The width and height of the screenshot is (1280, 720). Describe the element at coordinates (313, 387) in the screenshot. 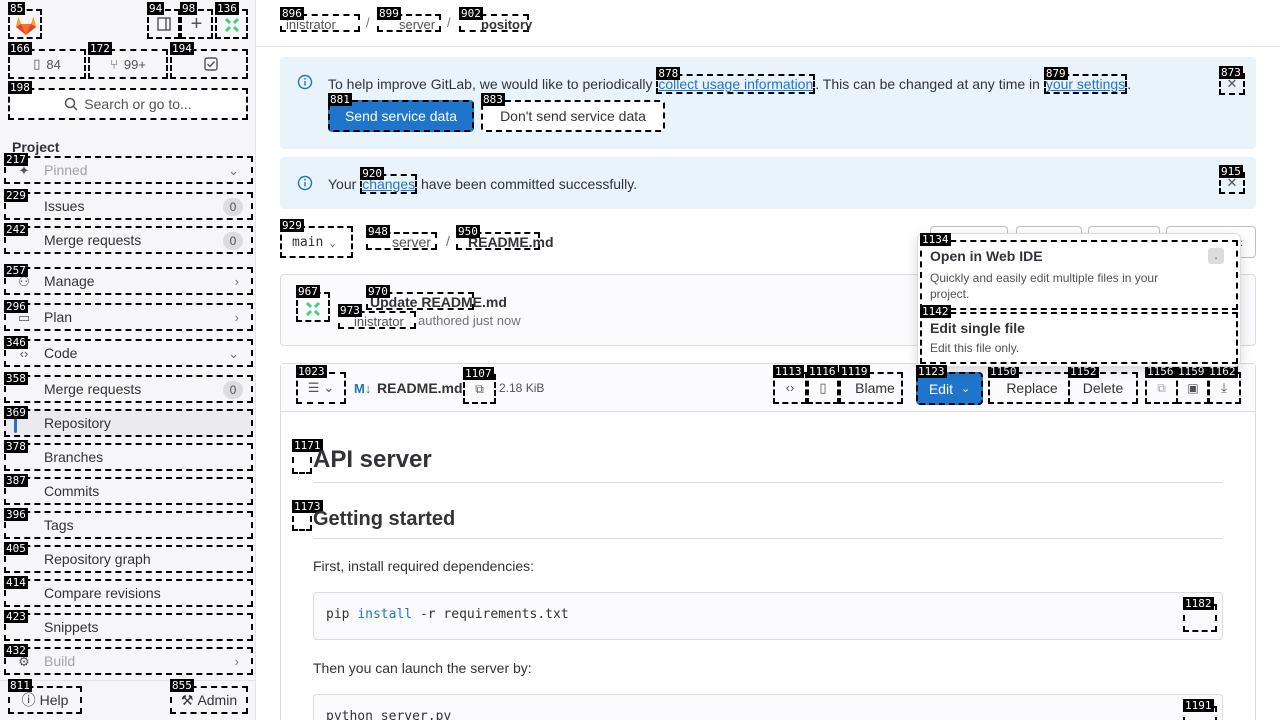

I see `list-icon: ☰` at that location.